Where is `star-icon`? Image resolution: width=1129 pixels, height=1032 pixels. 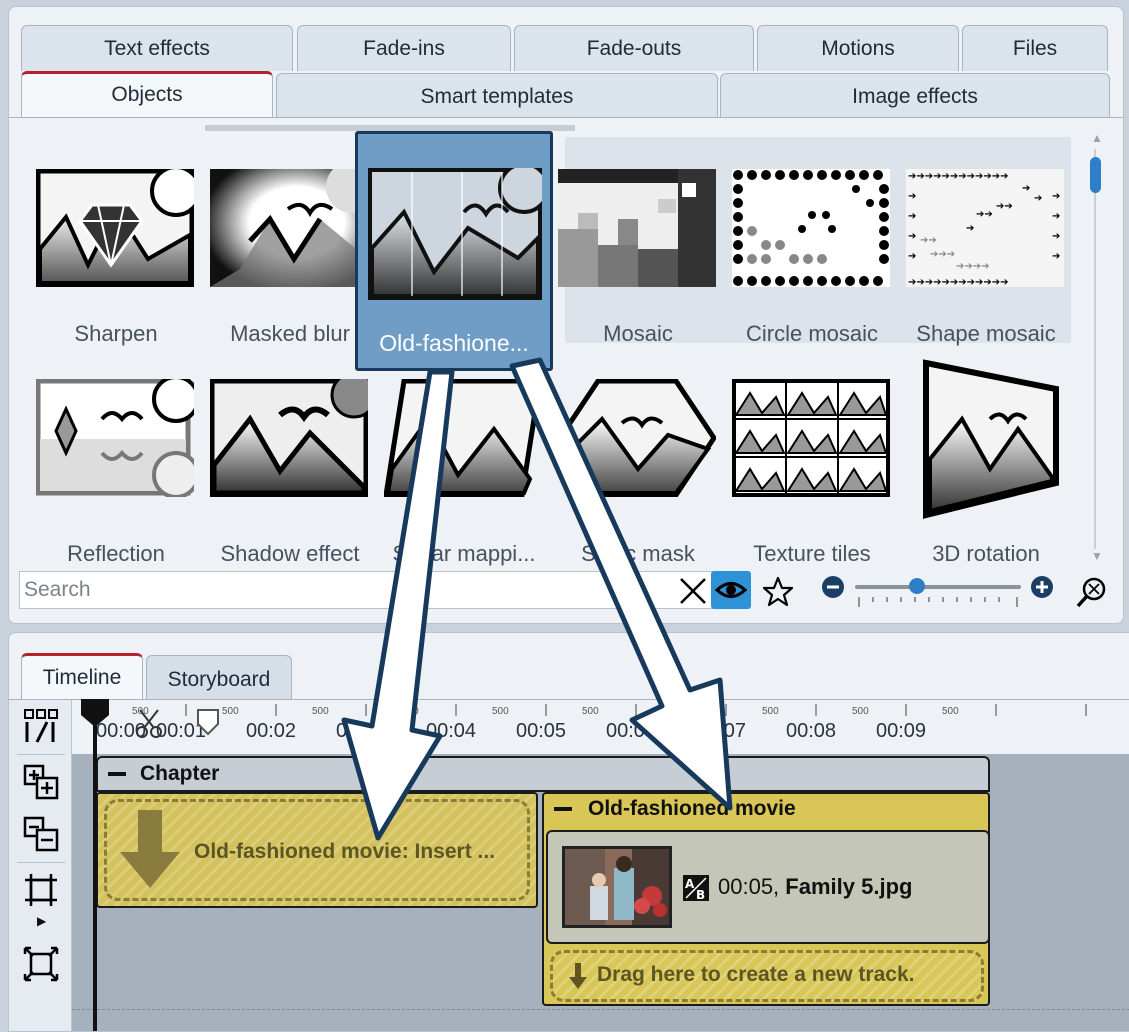 star-icon is located at coordinates (778, 592).